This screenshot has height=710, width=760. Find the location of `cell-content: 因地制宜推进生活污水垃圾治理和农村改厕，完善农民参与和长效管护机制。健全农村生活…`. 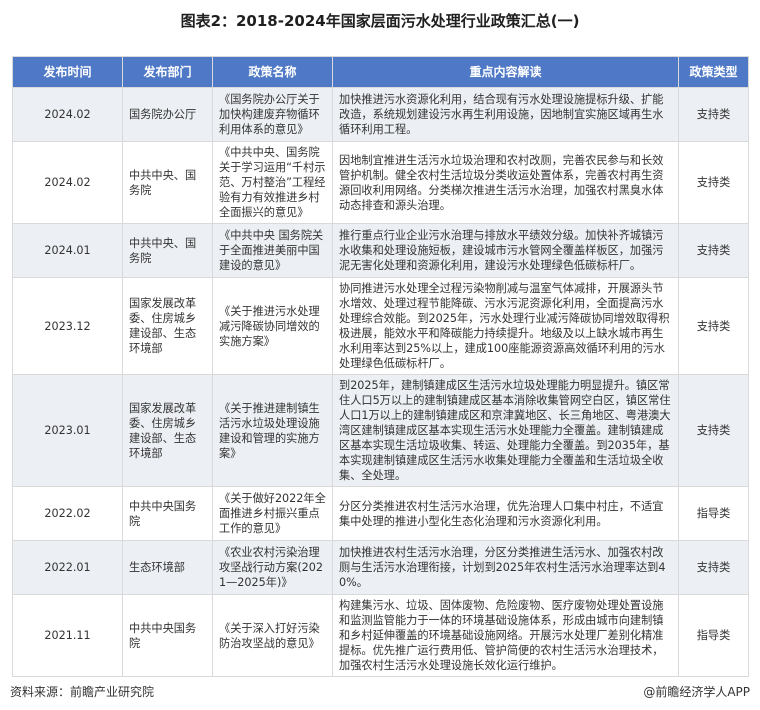

cell-content: 因地制宜推进生活污水垃圾治理和农村改厕，完善农民参与和长效管护机制。健全农村生活… is located at coordinates (505, 182).